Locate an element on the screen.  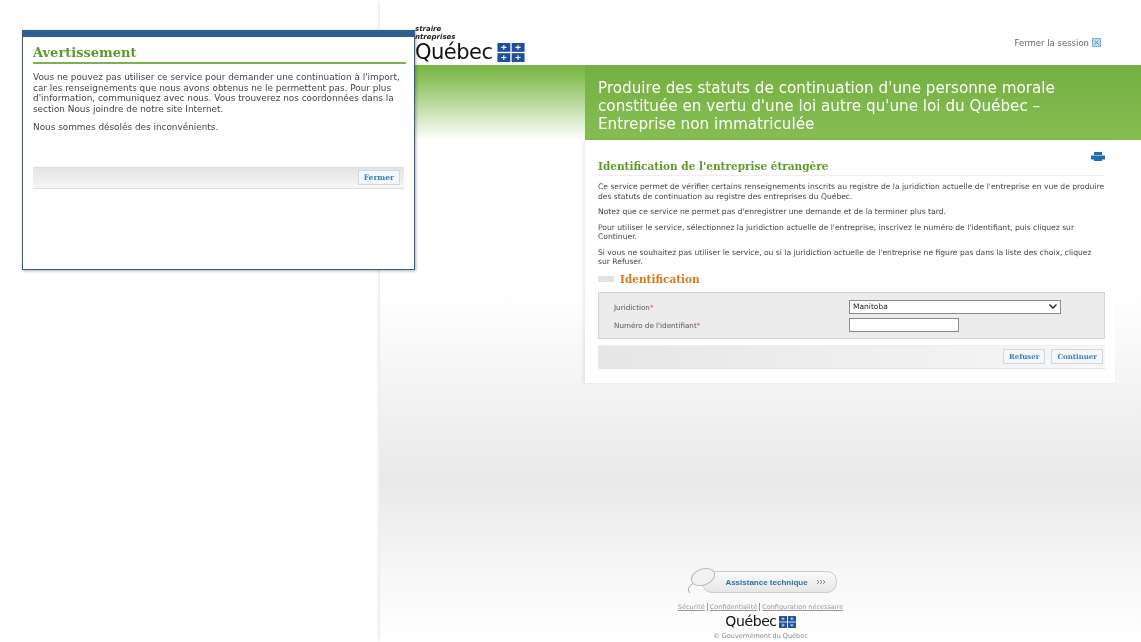
chevron-icon is located at coordinates (1053, 306).